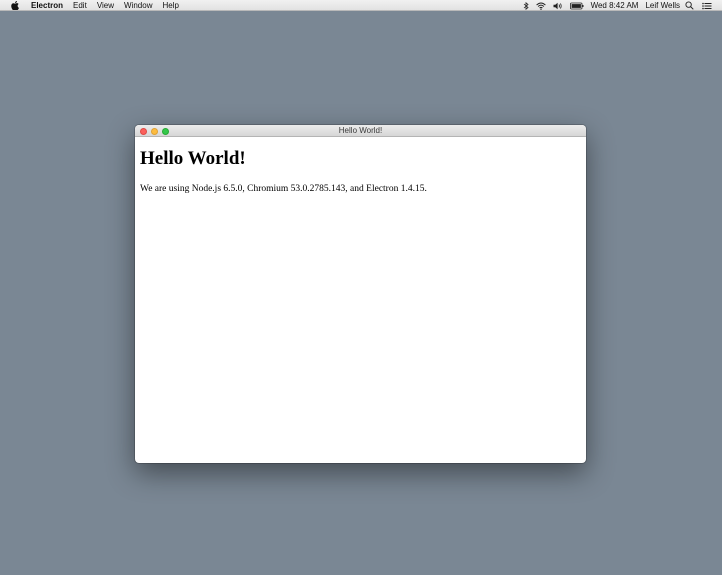  What do you see at coordinates (707, 6) in the screenshot?
I see `notification-center-icon` at bounding box center [707, 6].